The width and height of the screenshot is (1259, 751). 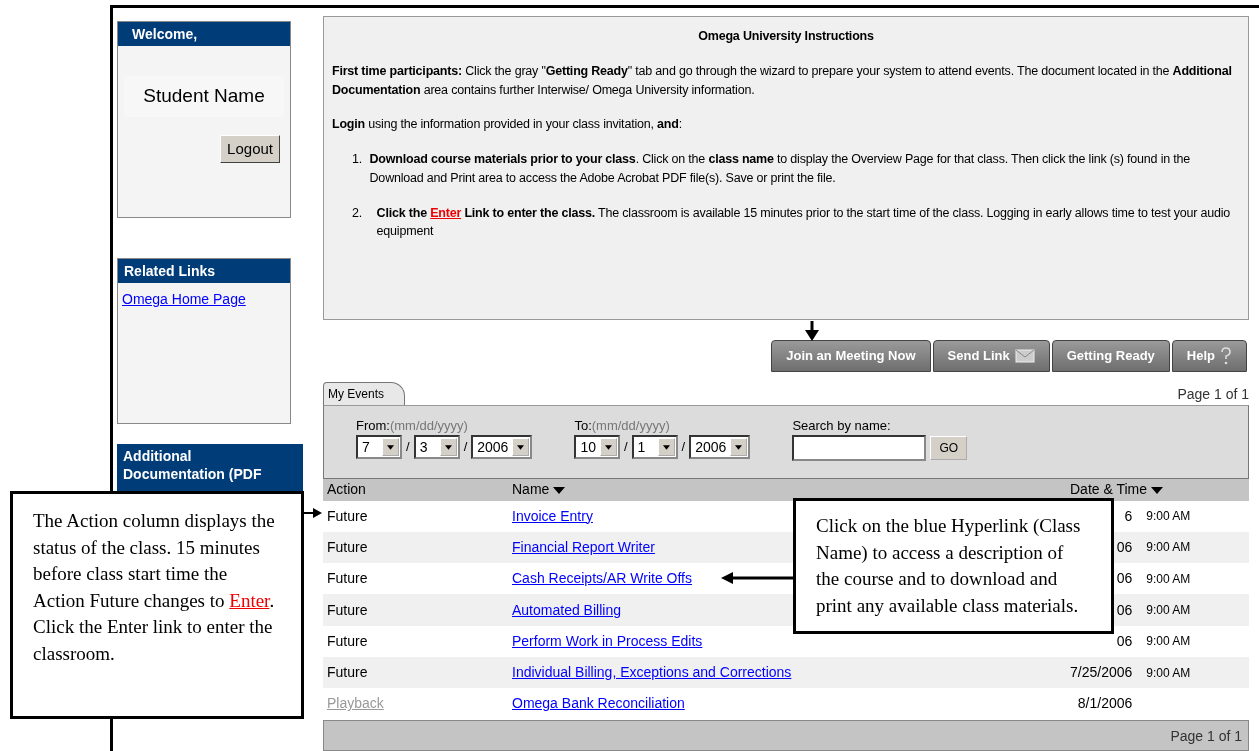 I want to click on class-name-link: Financial Report Writer, so click(x=583, y=546).